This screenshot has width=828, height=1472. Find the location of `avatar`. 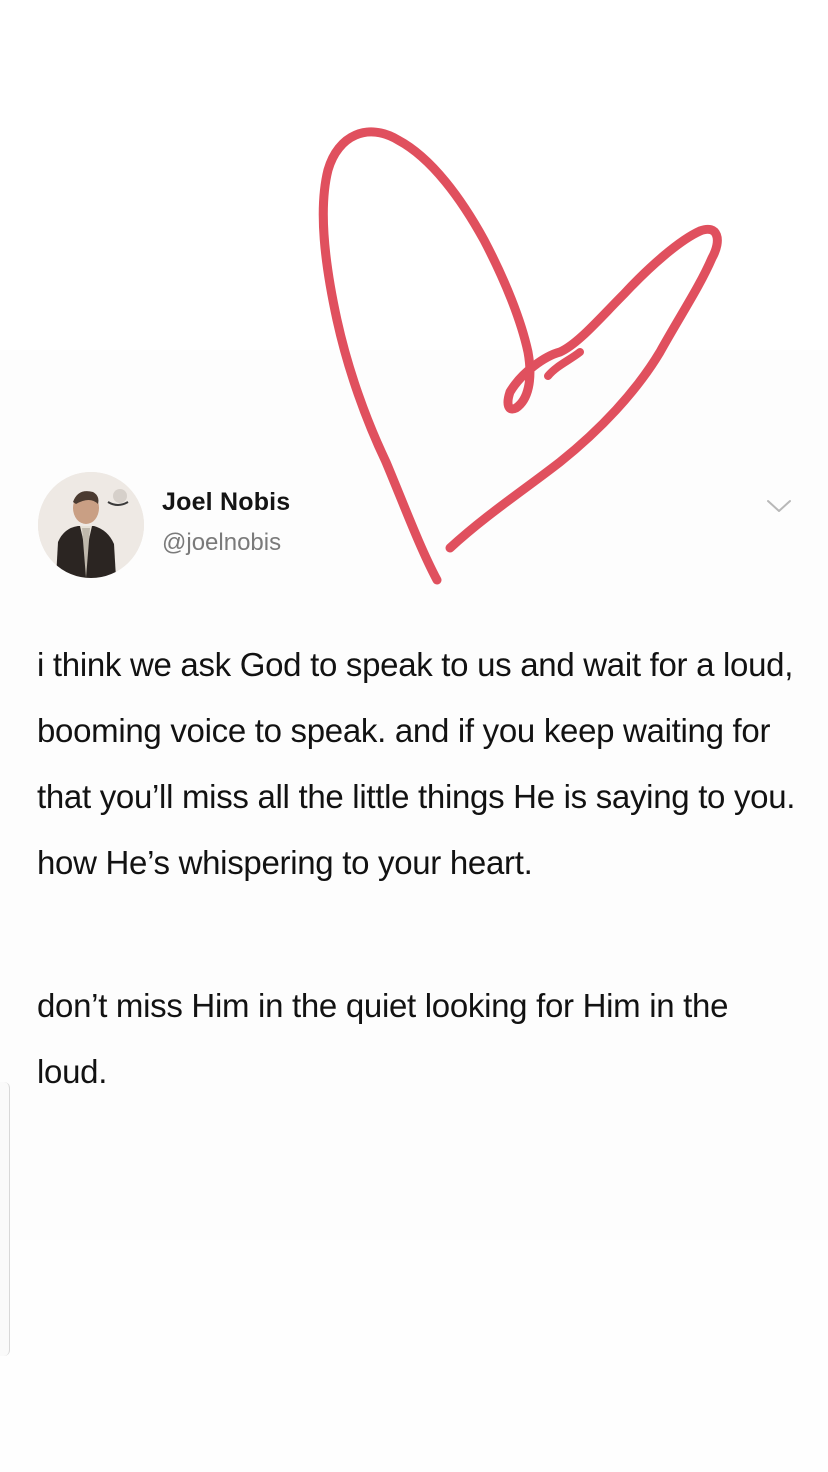

avatar is located at coordinates (91, 525).